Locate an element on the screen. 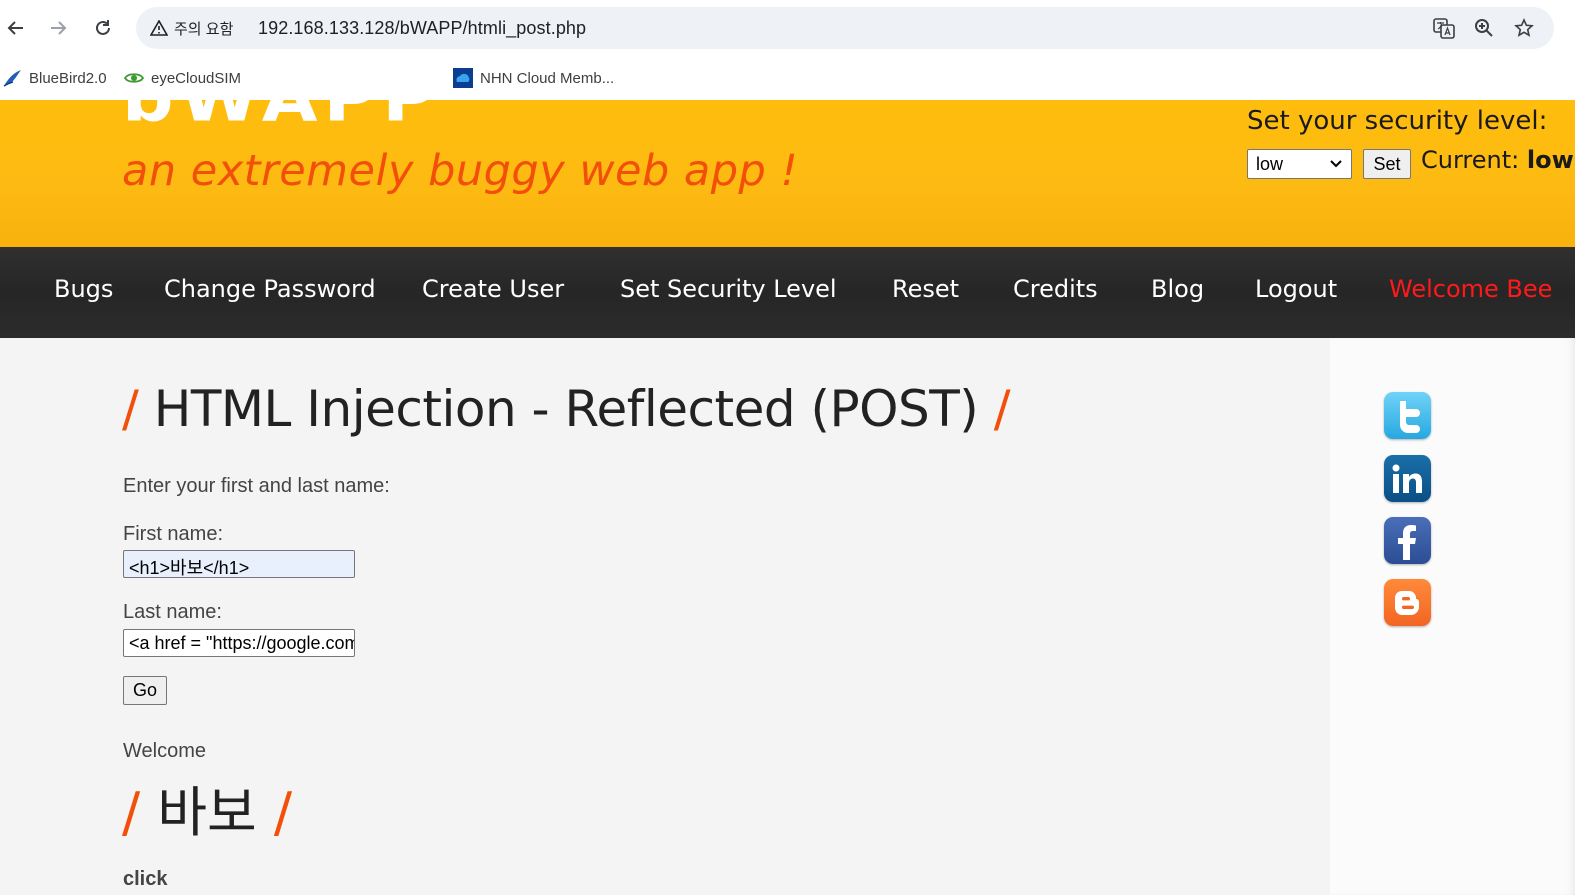 Image resolution: width=1575 pixels, height=895 pixels. go-button: Go is located at coordinates (145, 690).